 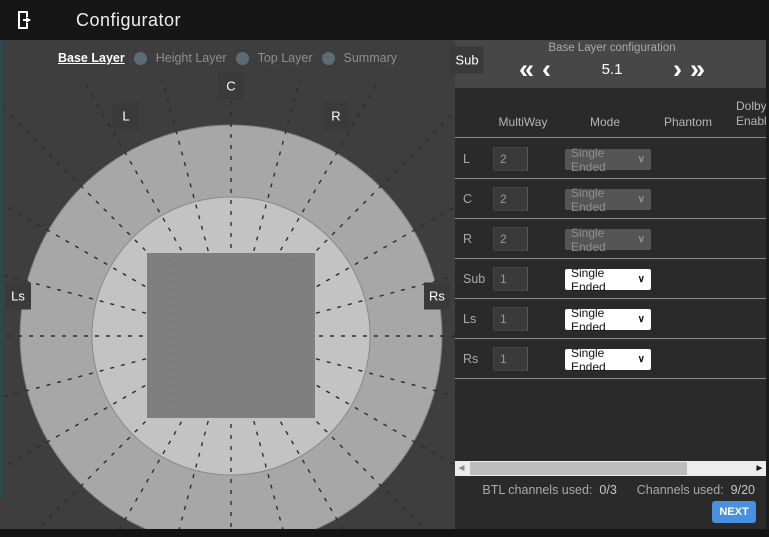 What do you see at coordinates (759, 468) in the screenshot?
I see `scroll-right-icon: ►` at bounding box center [759, 468].